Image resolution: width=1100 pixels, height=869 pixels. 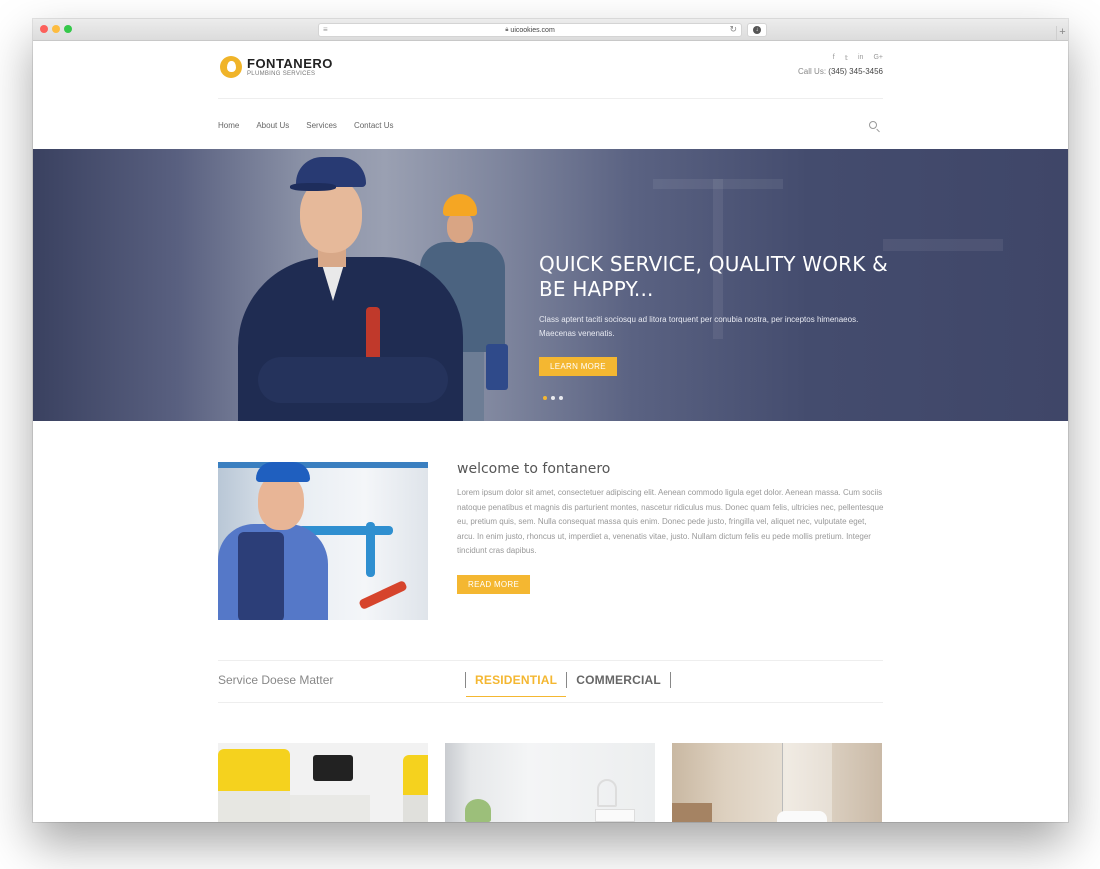 I want to click on minimize-window-button, so click(x=56, y=29).